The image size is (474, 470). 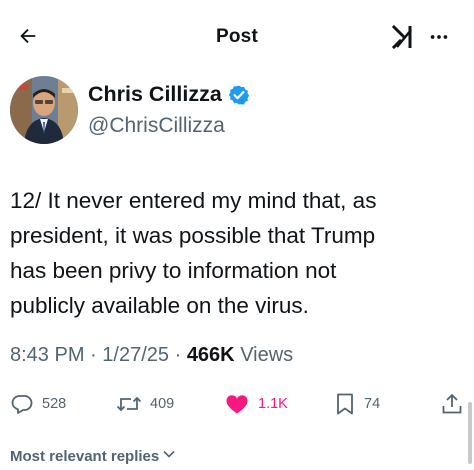 What do you see at coordinates (44, 110) in the screenshot?
I see `avatar` at bounding box center [44, 110].